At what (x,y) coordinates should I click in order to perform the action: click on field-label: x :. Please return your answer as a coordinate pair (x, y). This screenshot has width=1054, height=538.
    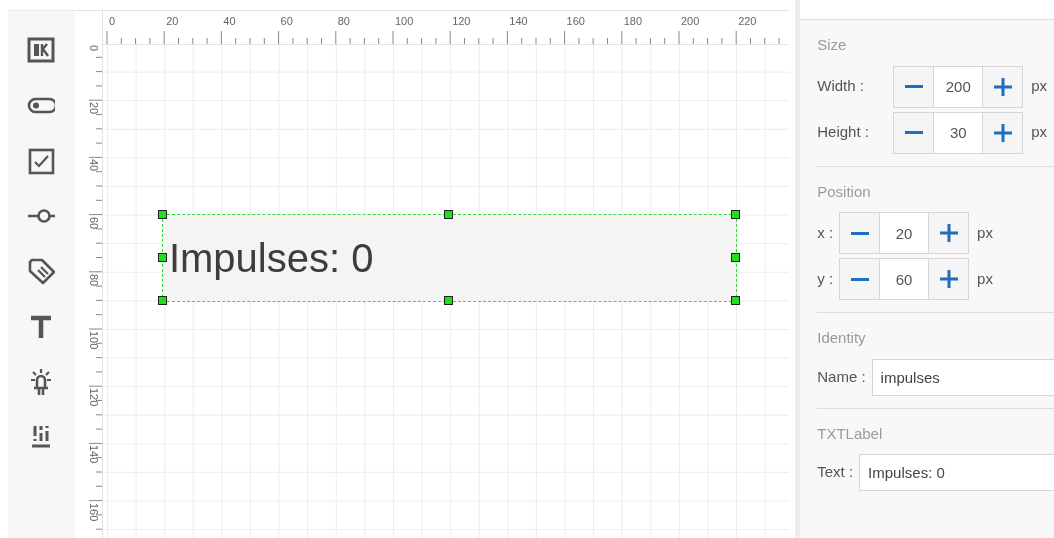
    Looking at the image, I should click on (825, 232).